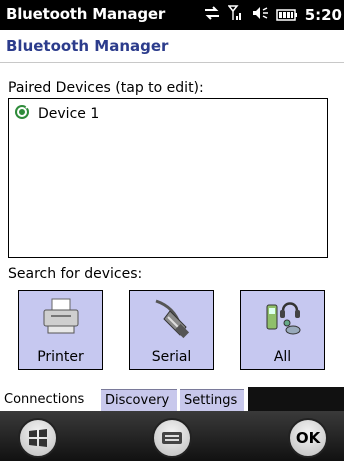 This screenshot has height=461, width=344. What do you see at coordinates (75, 274) in the screenshot?
I see `search-devices-label: Search for devices:` at bounding box center [75, 274].